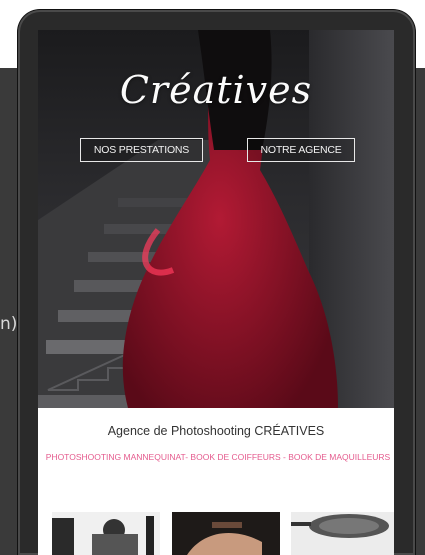  Describe the element at coordinates (226, 533) in the screenshot. I see `makeup-thumbnail` at that location.